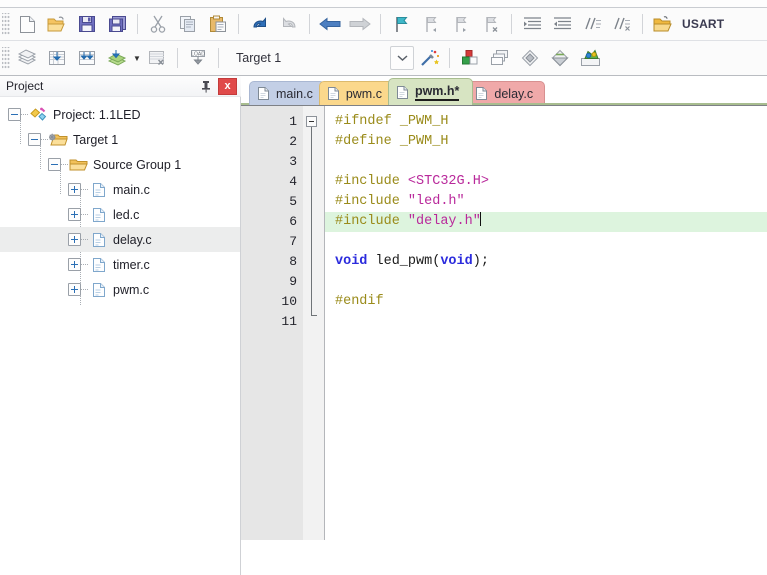 This screenshot has height=575, width=767. What do you see at coordinates (562, 24) in the screenshot?
I see `indent-left-icon` at bounding box center [562, 24].